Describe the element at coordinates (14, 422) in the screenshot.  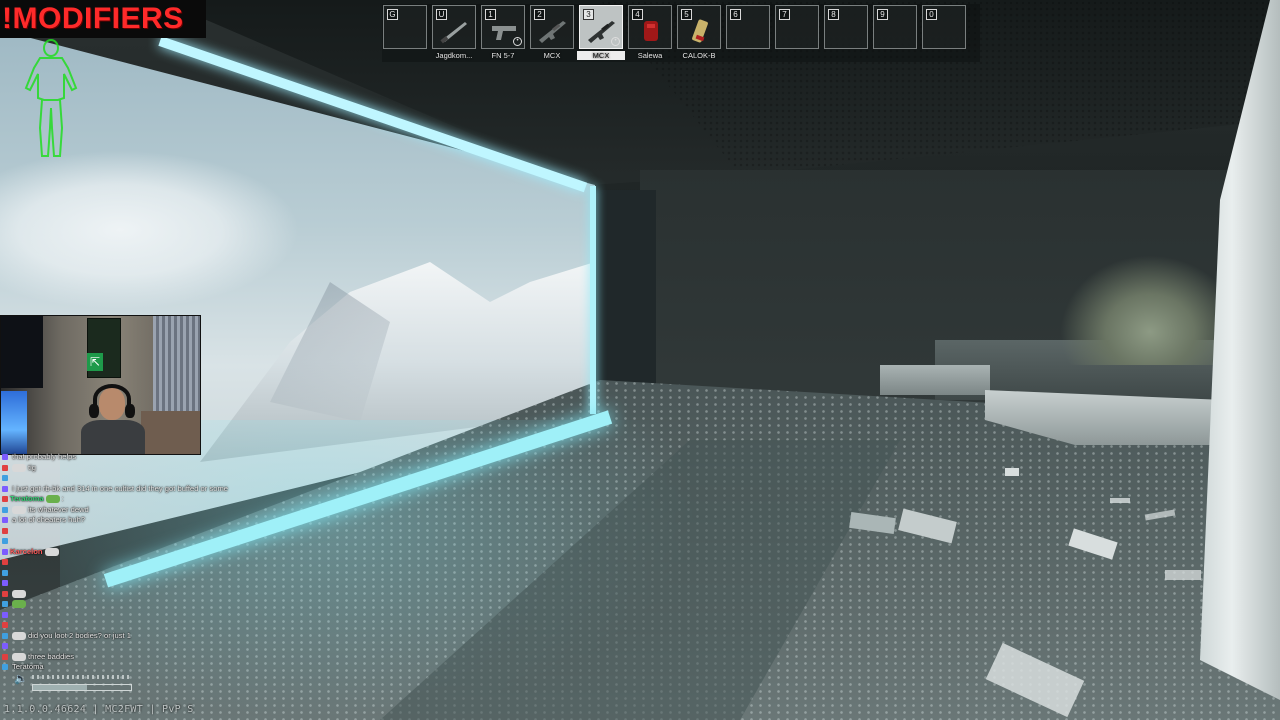
I see `webcam-pc-case` at that location.